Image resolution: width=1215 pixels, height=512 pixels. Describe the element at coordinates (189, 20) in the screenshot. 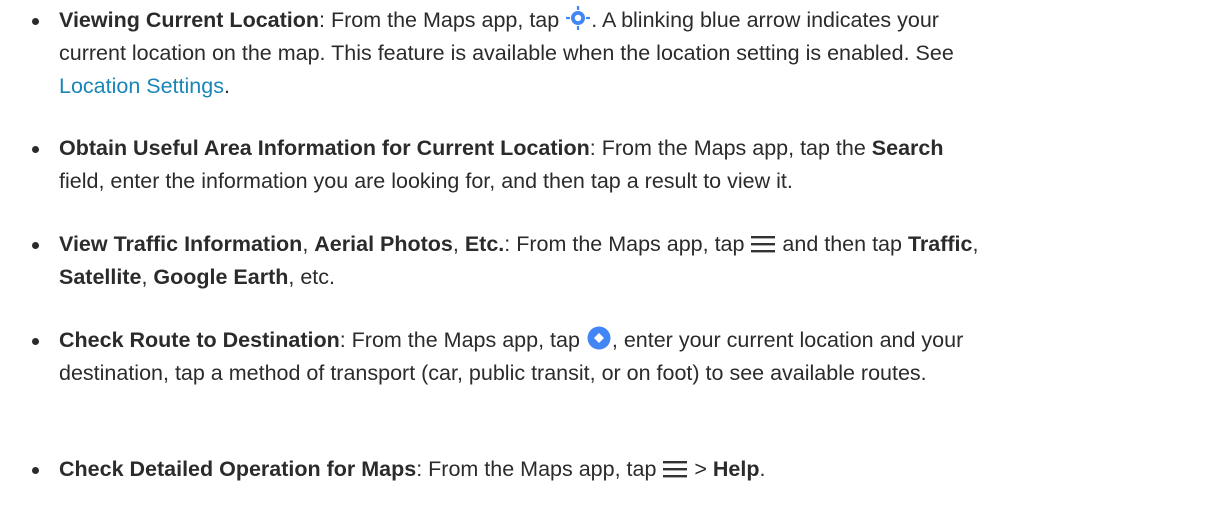

I see `item-title: Viewing Current Location` at that location.